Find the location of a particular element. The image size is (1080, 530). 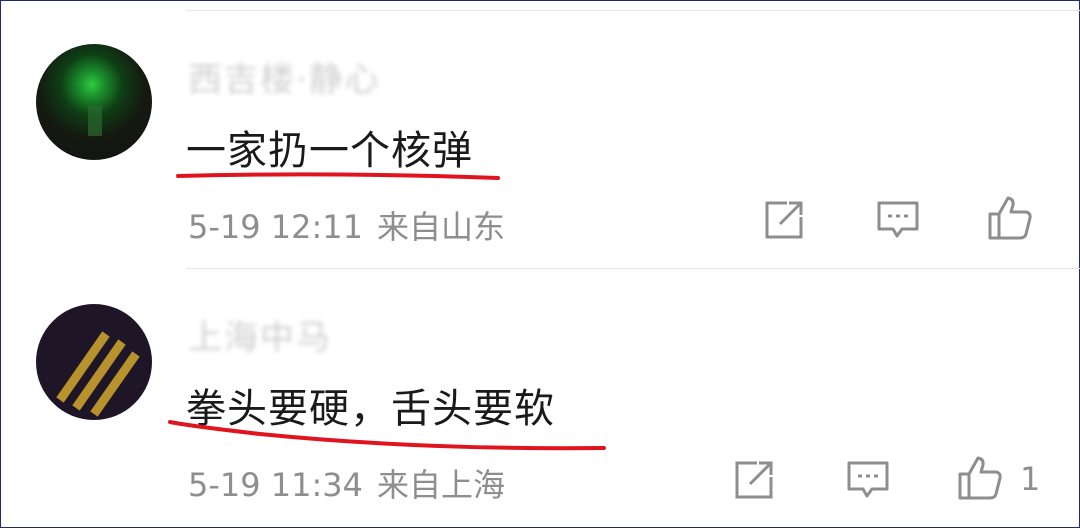

comment-username: 西吉楼·静心 is located at coordinates (284, 76).